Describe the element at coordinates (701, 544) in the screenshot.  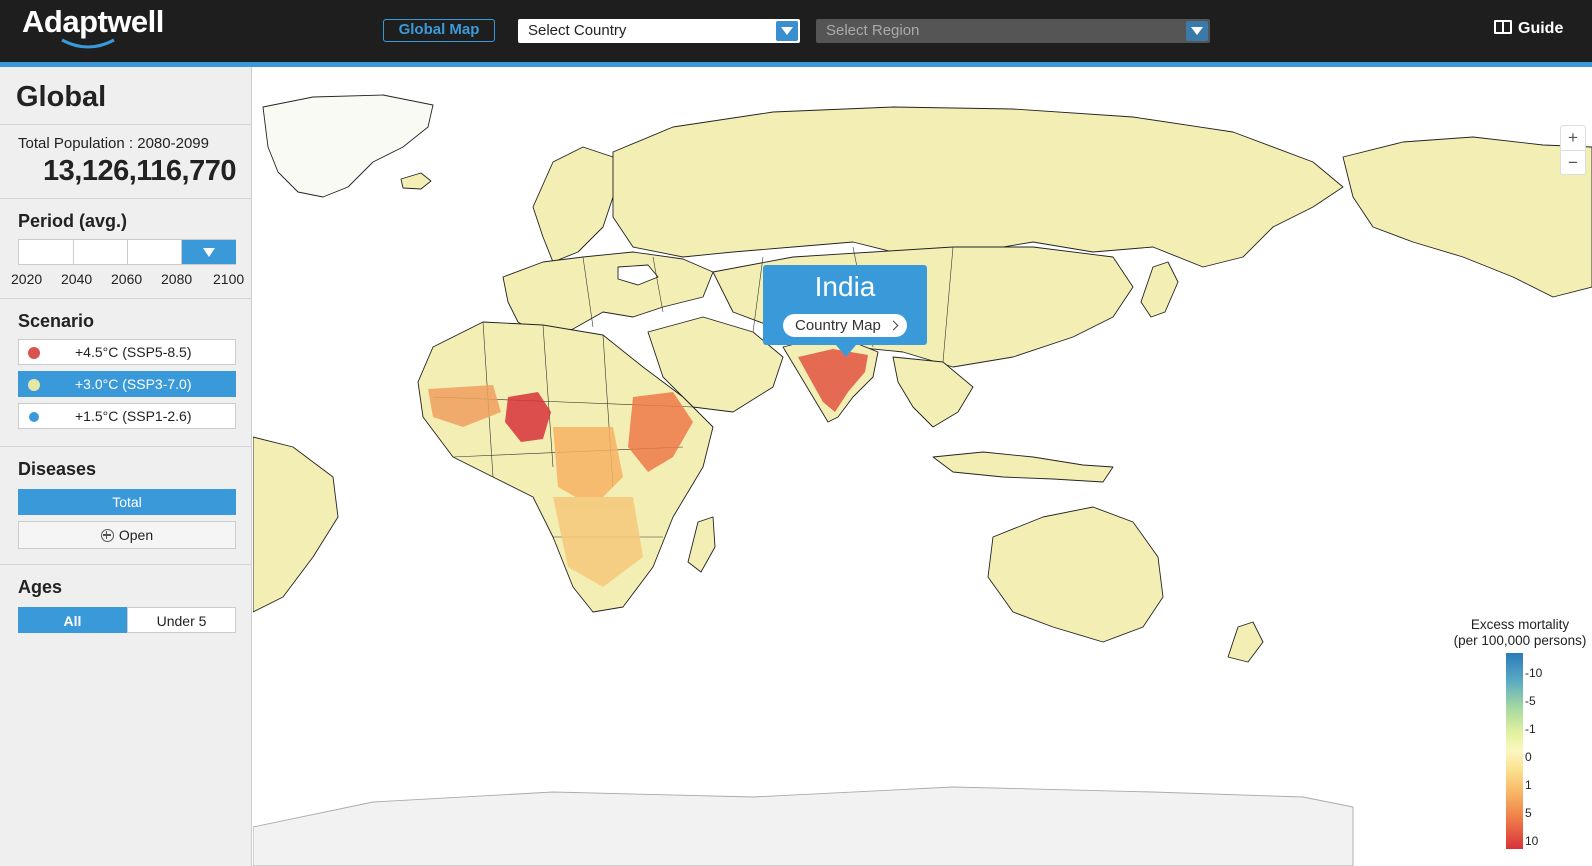
I see `region-madagascar` at that location.